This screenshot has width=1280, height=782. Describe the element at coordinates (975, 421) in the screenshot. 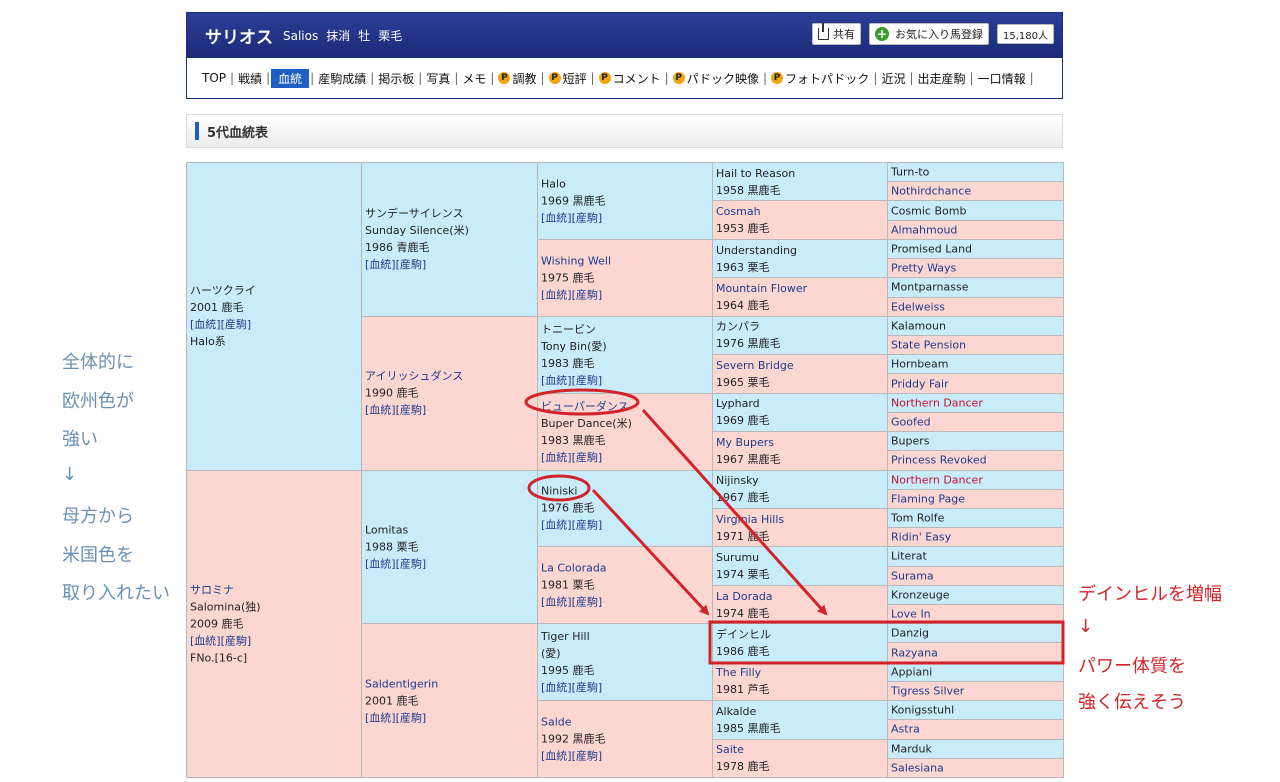

I see `horse-name-link: Goofed` at that location.